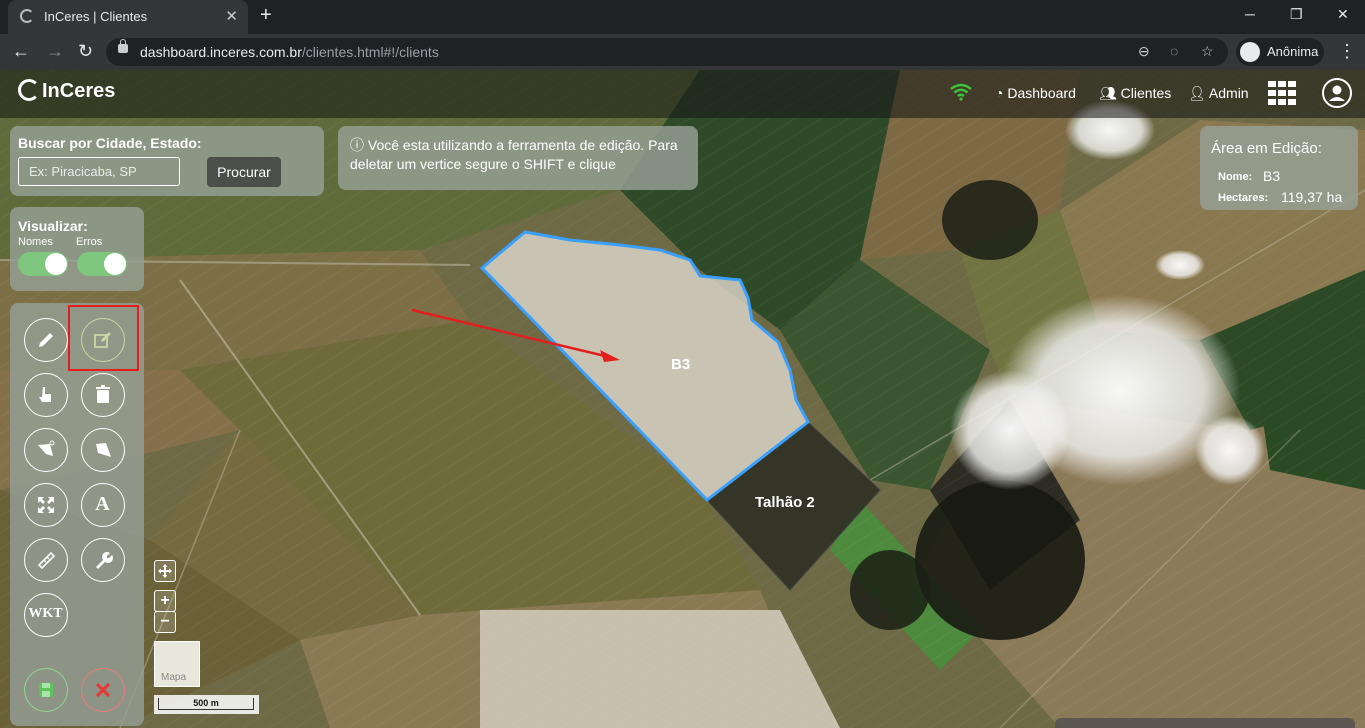 Image resolution: width=1365 pixels, height=728 pixels. What do you see at coordinates (1296, 14) in the screenshot?
I see `restore-window-icon: ❐` at bounding box center [1296, 14].